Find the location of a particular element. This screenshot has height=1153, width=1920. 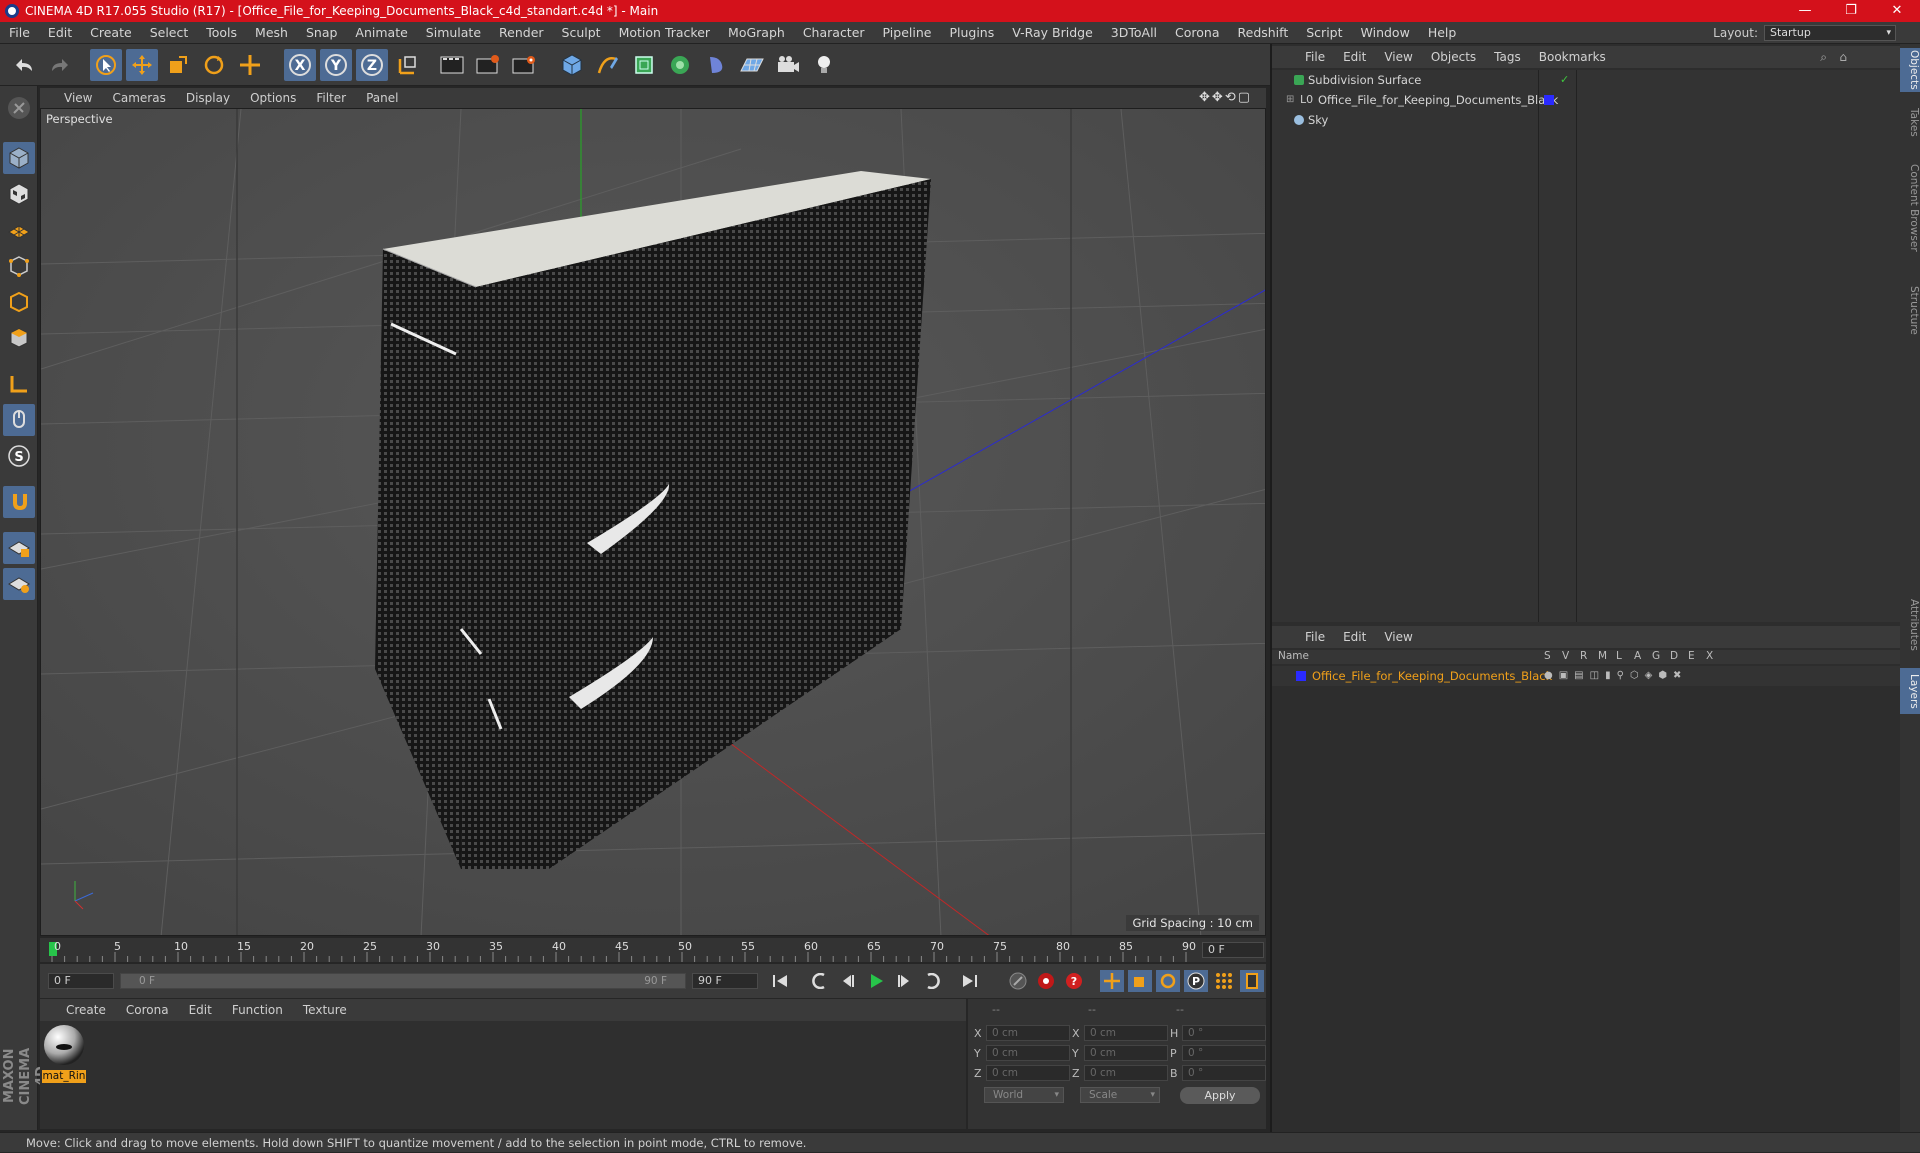

parameter-key-icon: P is located at coordinates (1196, 981).